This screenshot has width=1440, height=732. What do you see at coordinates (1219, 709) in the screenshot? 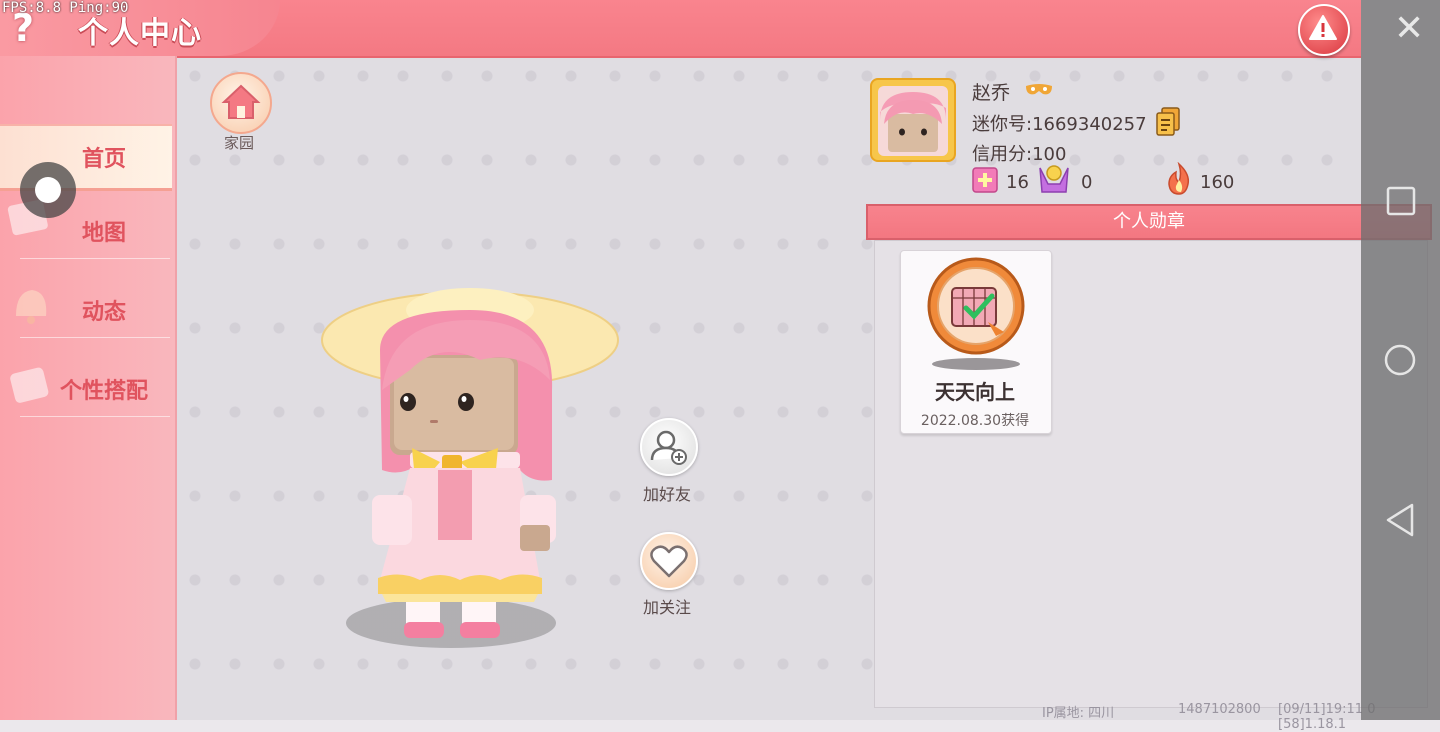
I see `uid-text: 1487102800` at bounding box center [1219, 709].